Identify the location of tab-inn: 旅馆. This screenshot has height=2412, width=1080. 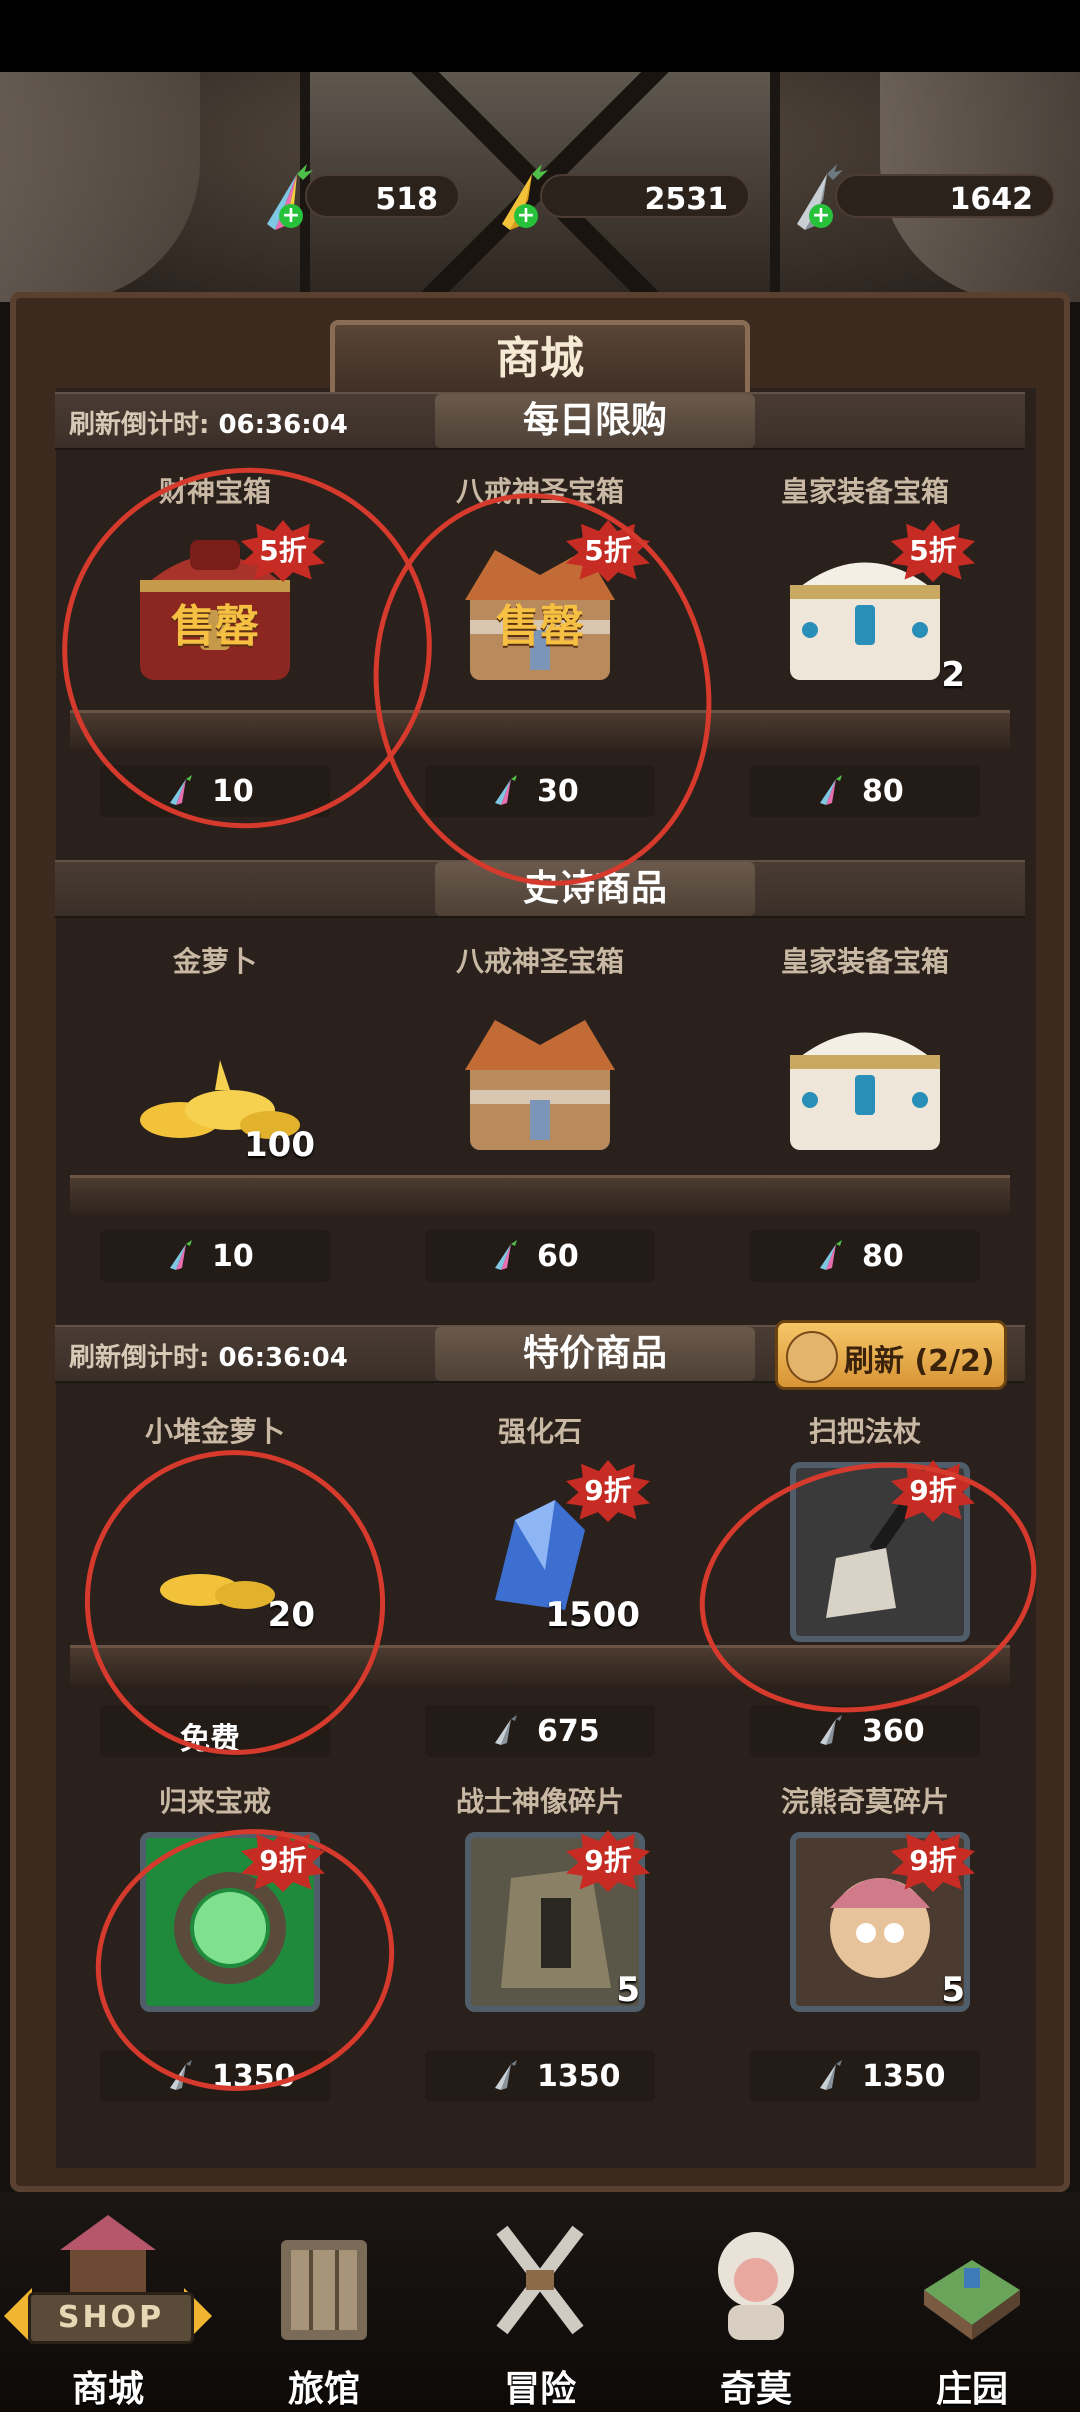
(324, 2302).